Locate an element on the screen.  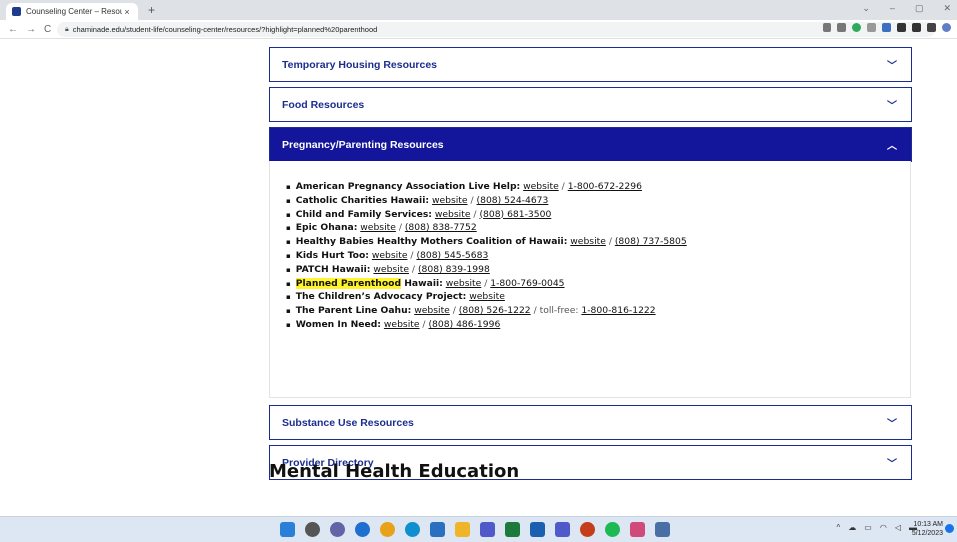
phone-link: (808) 838-7752 is located at coordinates (441, 227).